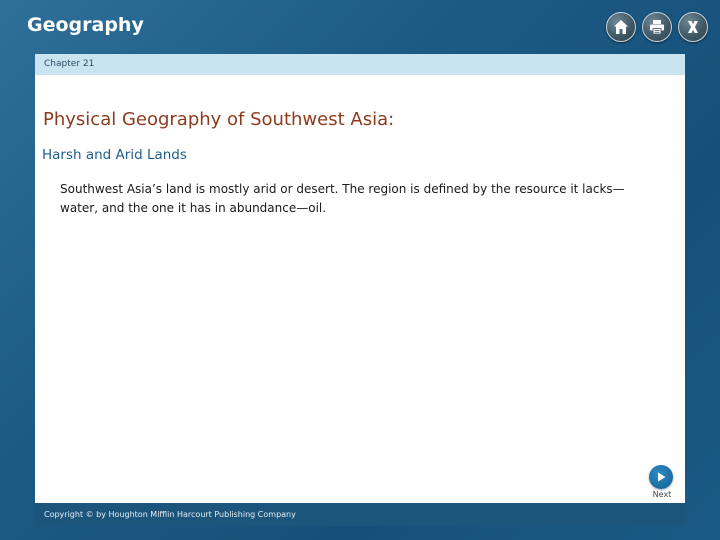 The image size is (720, 540). I want to click on next-button, so click(661, 477).